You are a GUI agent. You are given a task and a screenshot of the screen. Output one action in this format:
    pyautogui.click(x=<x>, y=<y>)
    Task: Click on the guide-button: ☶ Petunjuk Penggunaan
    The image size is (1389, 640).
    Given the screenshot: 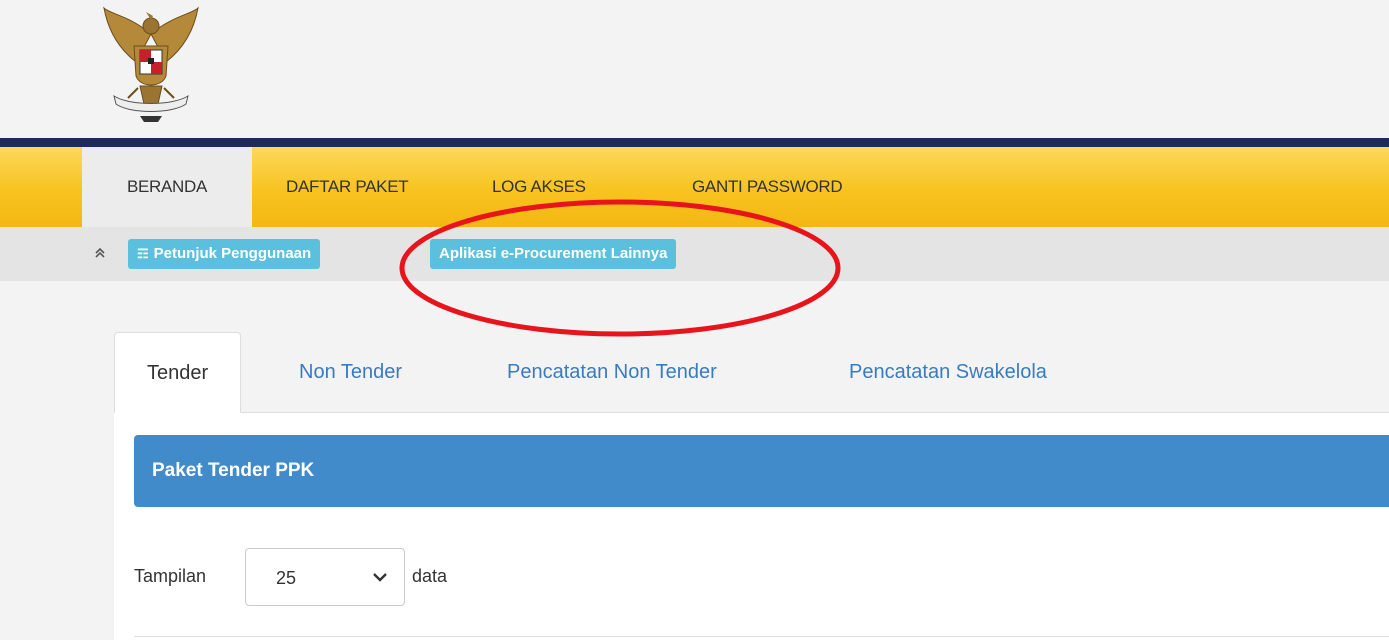 What is the action you would take?
    pyautogui.click(x=224, y=254)
    